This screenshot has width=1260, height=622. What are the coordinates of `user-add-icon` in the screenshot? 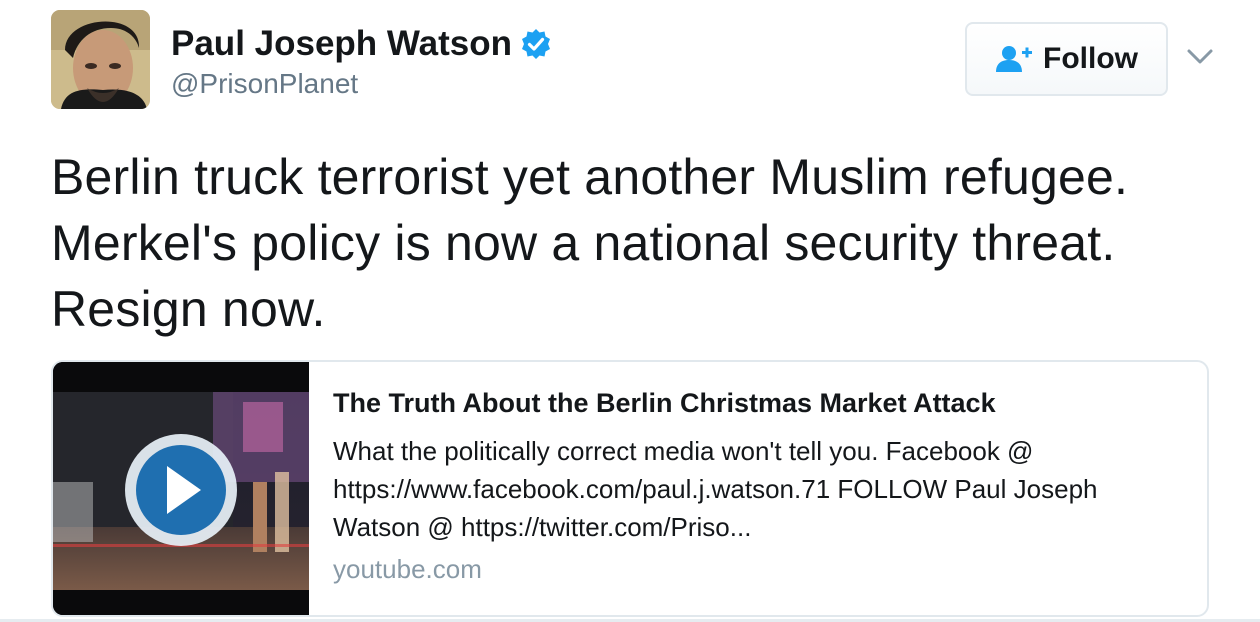 It's located at (1014, 59).